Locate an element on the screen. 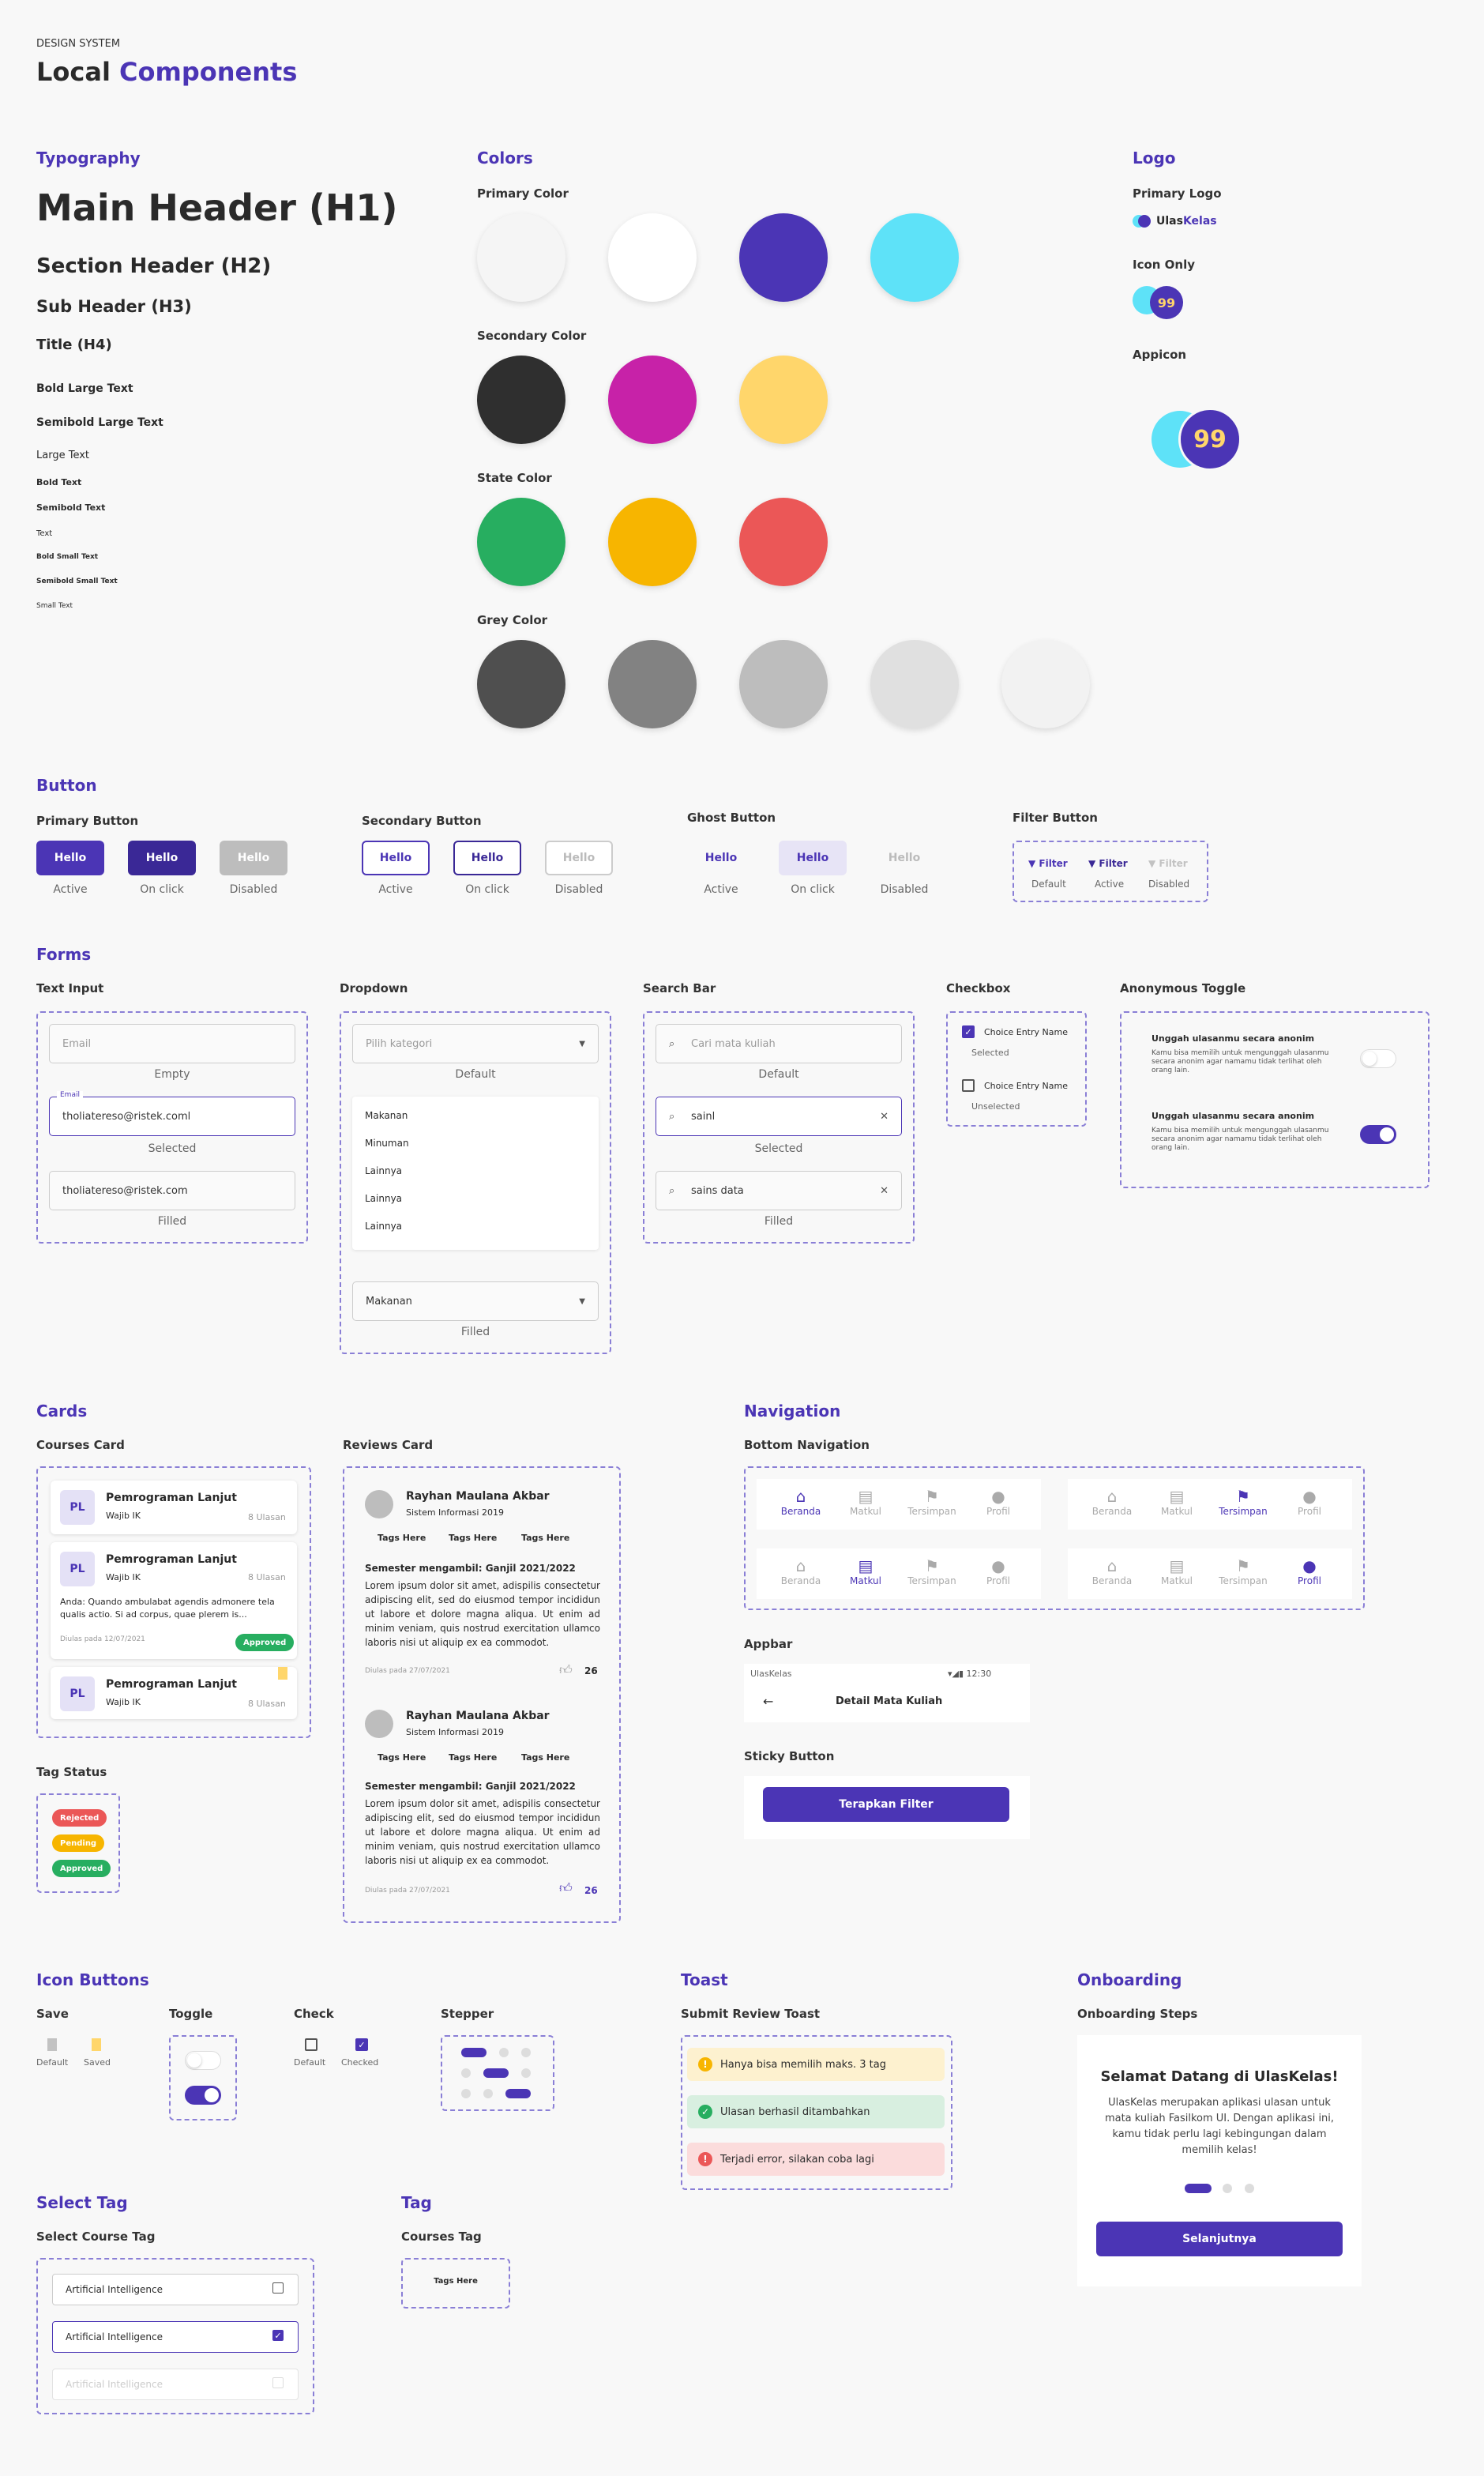 This screenshot has height=2476, width=1484. toast-error: ! Terjadi error, silakan coba lagi is located at coordinates (816, 2159).